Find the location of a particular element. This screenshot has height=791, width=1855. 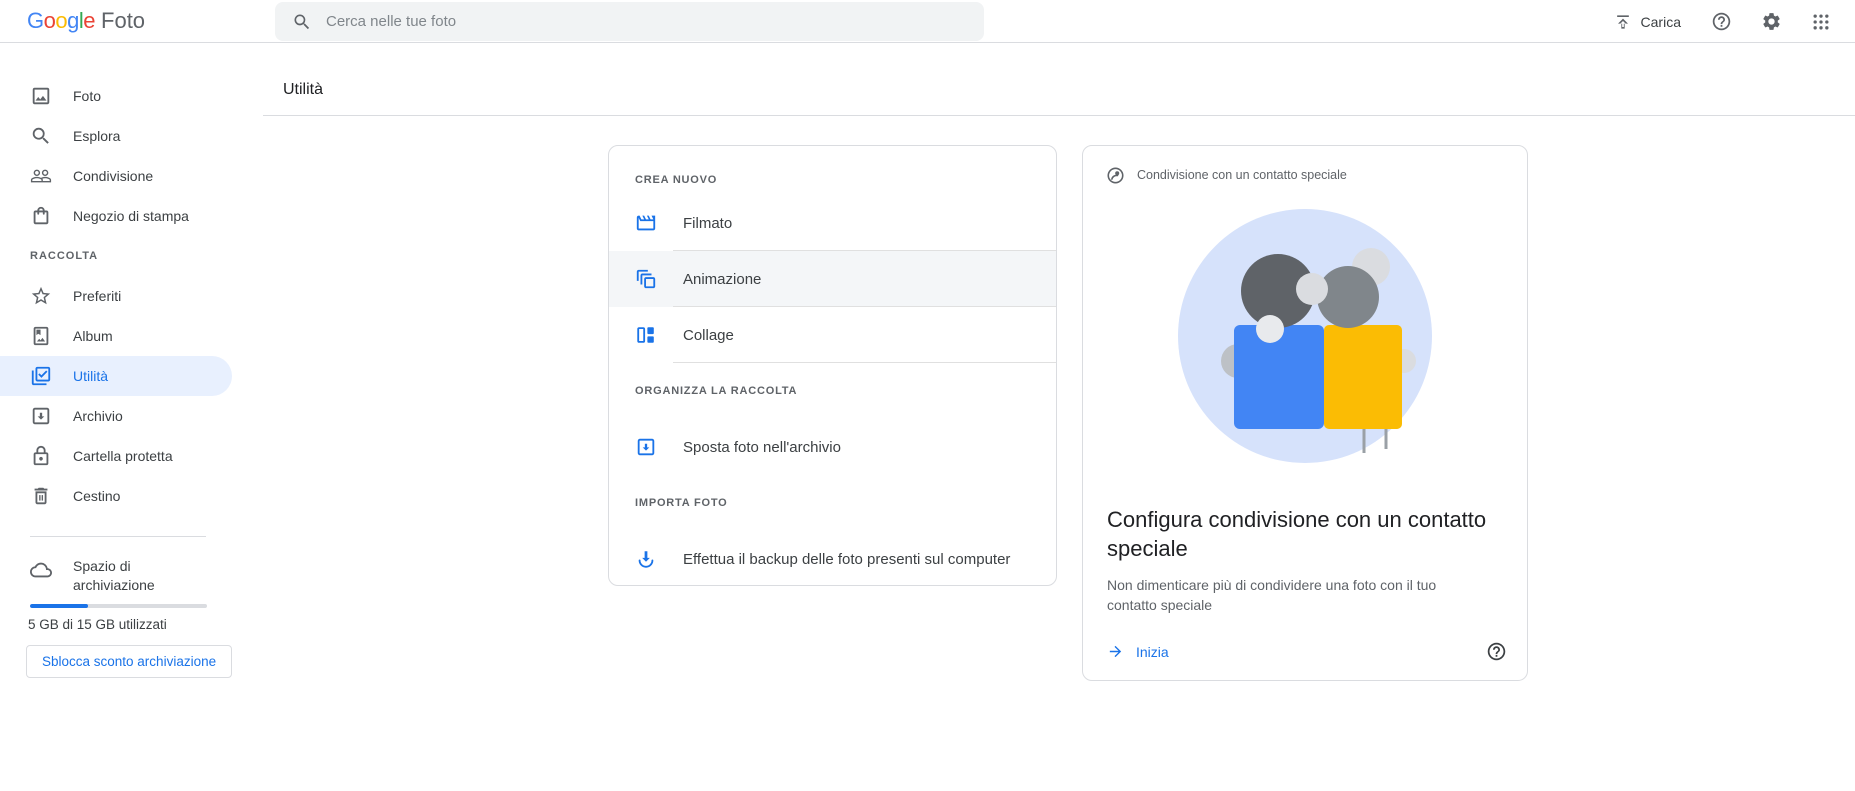

sidebar-item-label: Condivisione is located at coordinates (113, 176).